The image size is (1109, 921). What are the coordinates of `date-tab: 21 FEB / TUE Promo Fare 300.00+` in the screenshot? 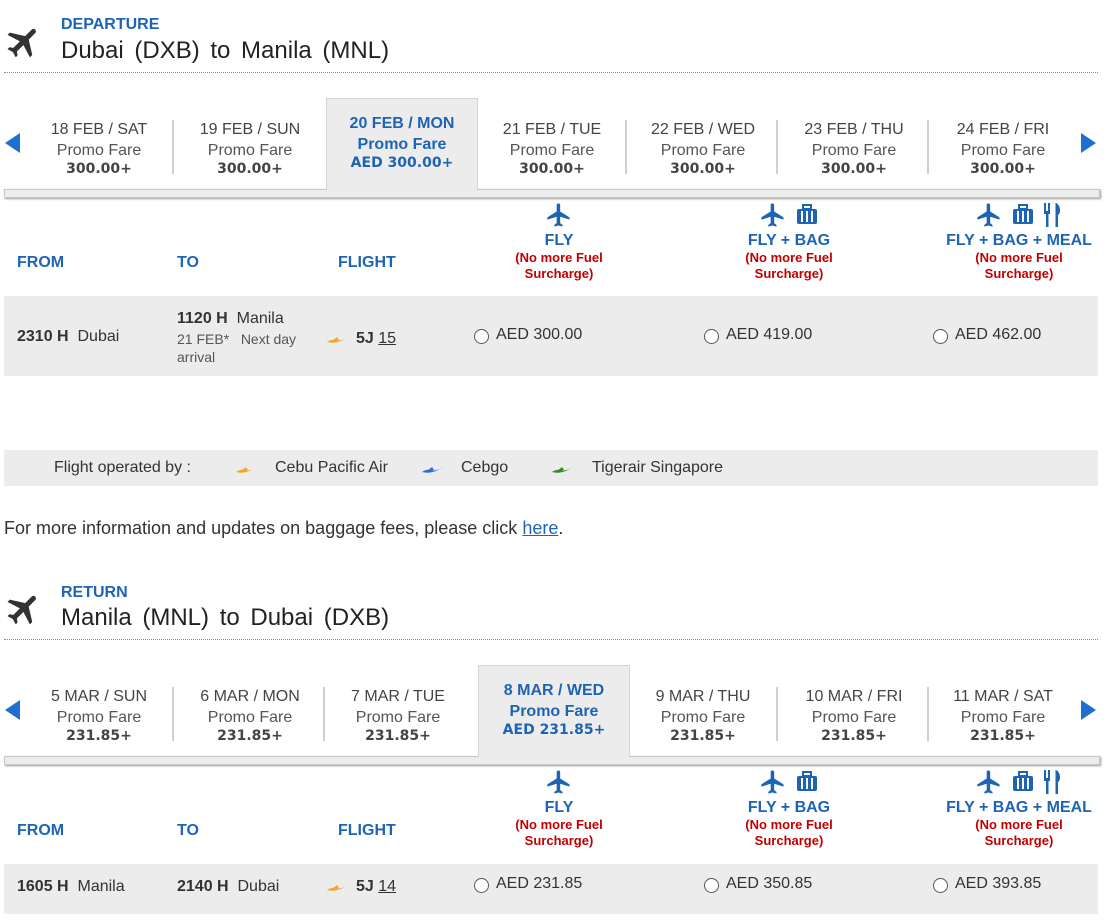 It's located at (552, 148).